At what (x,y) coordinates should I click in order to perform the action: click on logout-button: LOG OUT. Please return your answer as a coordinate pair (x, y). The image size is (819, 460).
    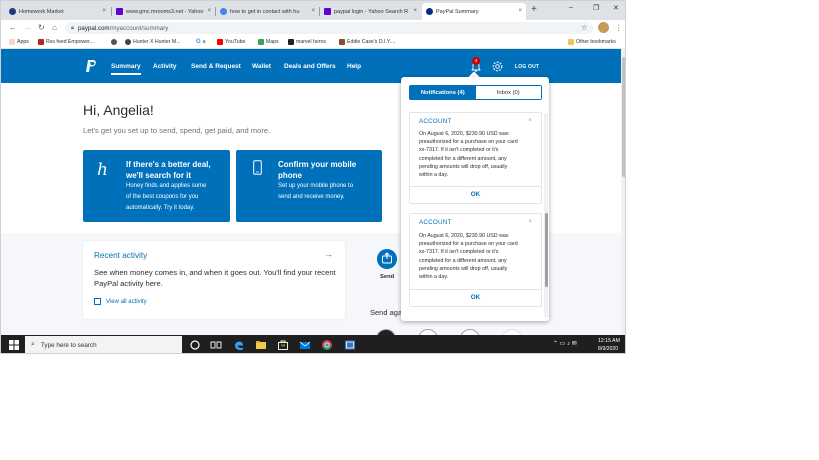
    Looking at the image, I should click on (527, 67).